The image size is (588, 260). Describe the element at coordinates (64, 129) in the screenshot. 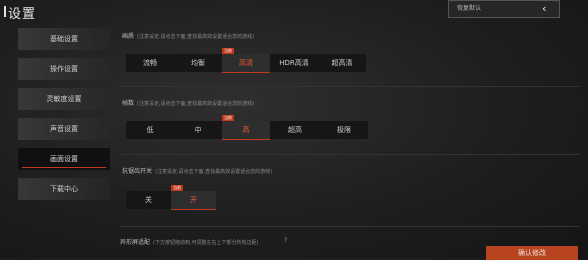

I see `sidebar-item-sound: 声音设置` at that location.